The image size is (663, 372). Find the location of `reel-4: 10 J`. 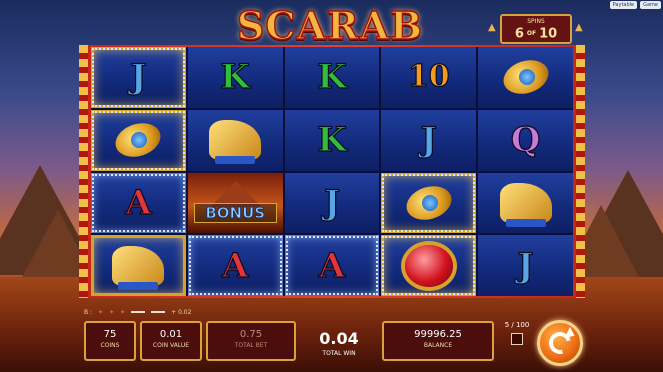

reel-4: 10 J is located at coordinates (429, 171).